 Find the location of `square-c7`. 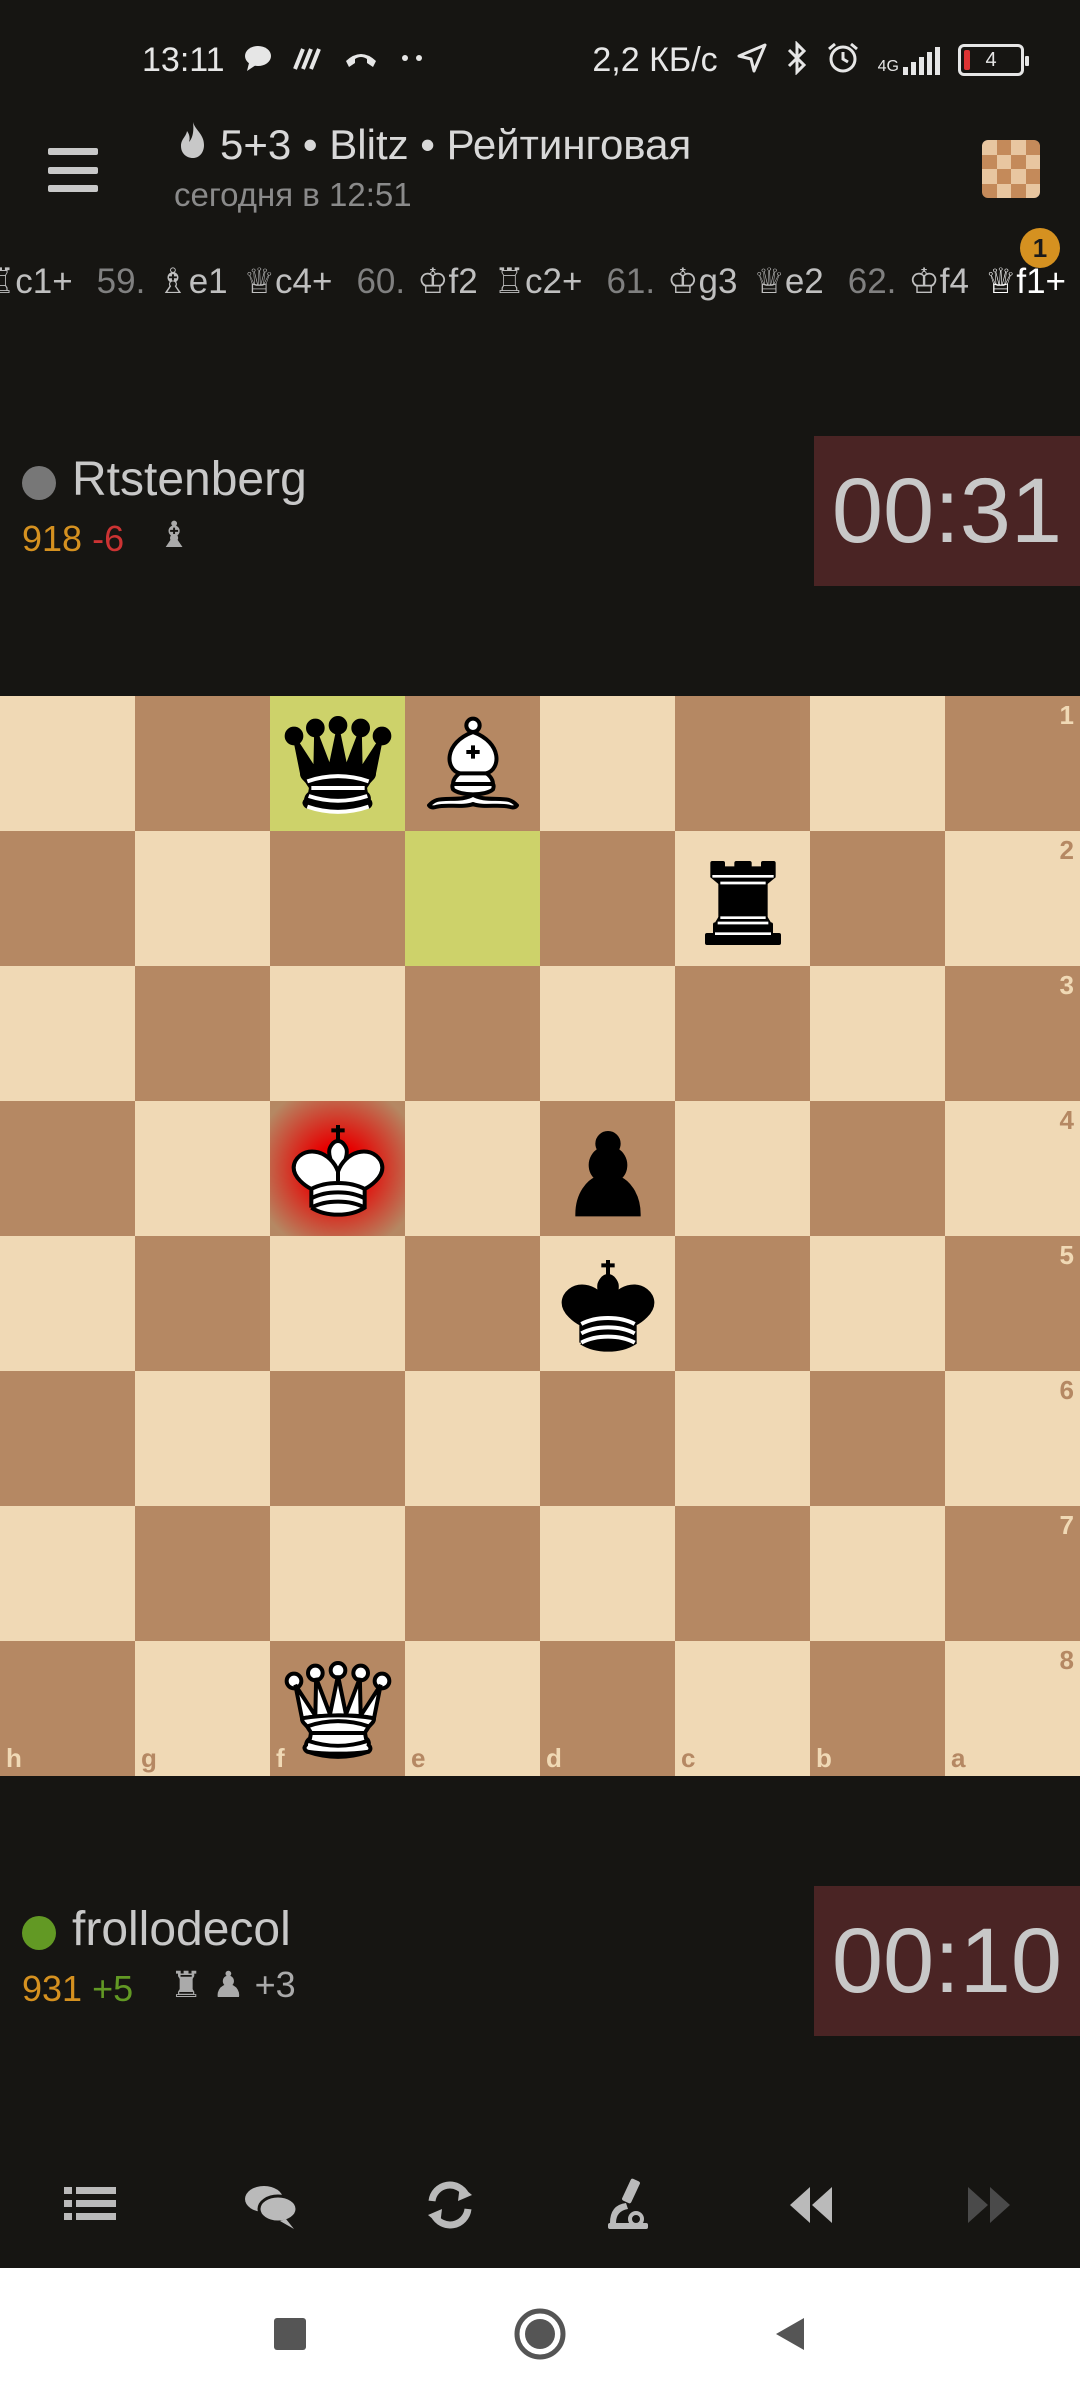

square-c7 is located at coordinates (742, 1573).